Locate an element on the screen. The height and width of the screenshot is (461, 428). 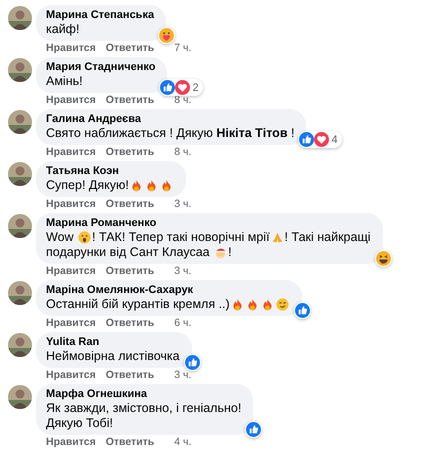
author-name: Марина Романченко is located at coordinates (102, 223).